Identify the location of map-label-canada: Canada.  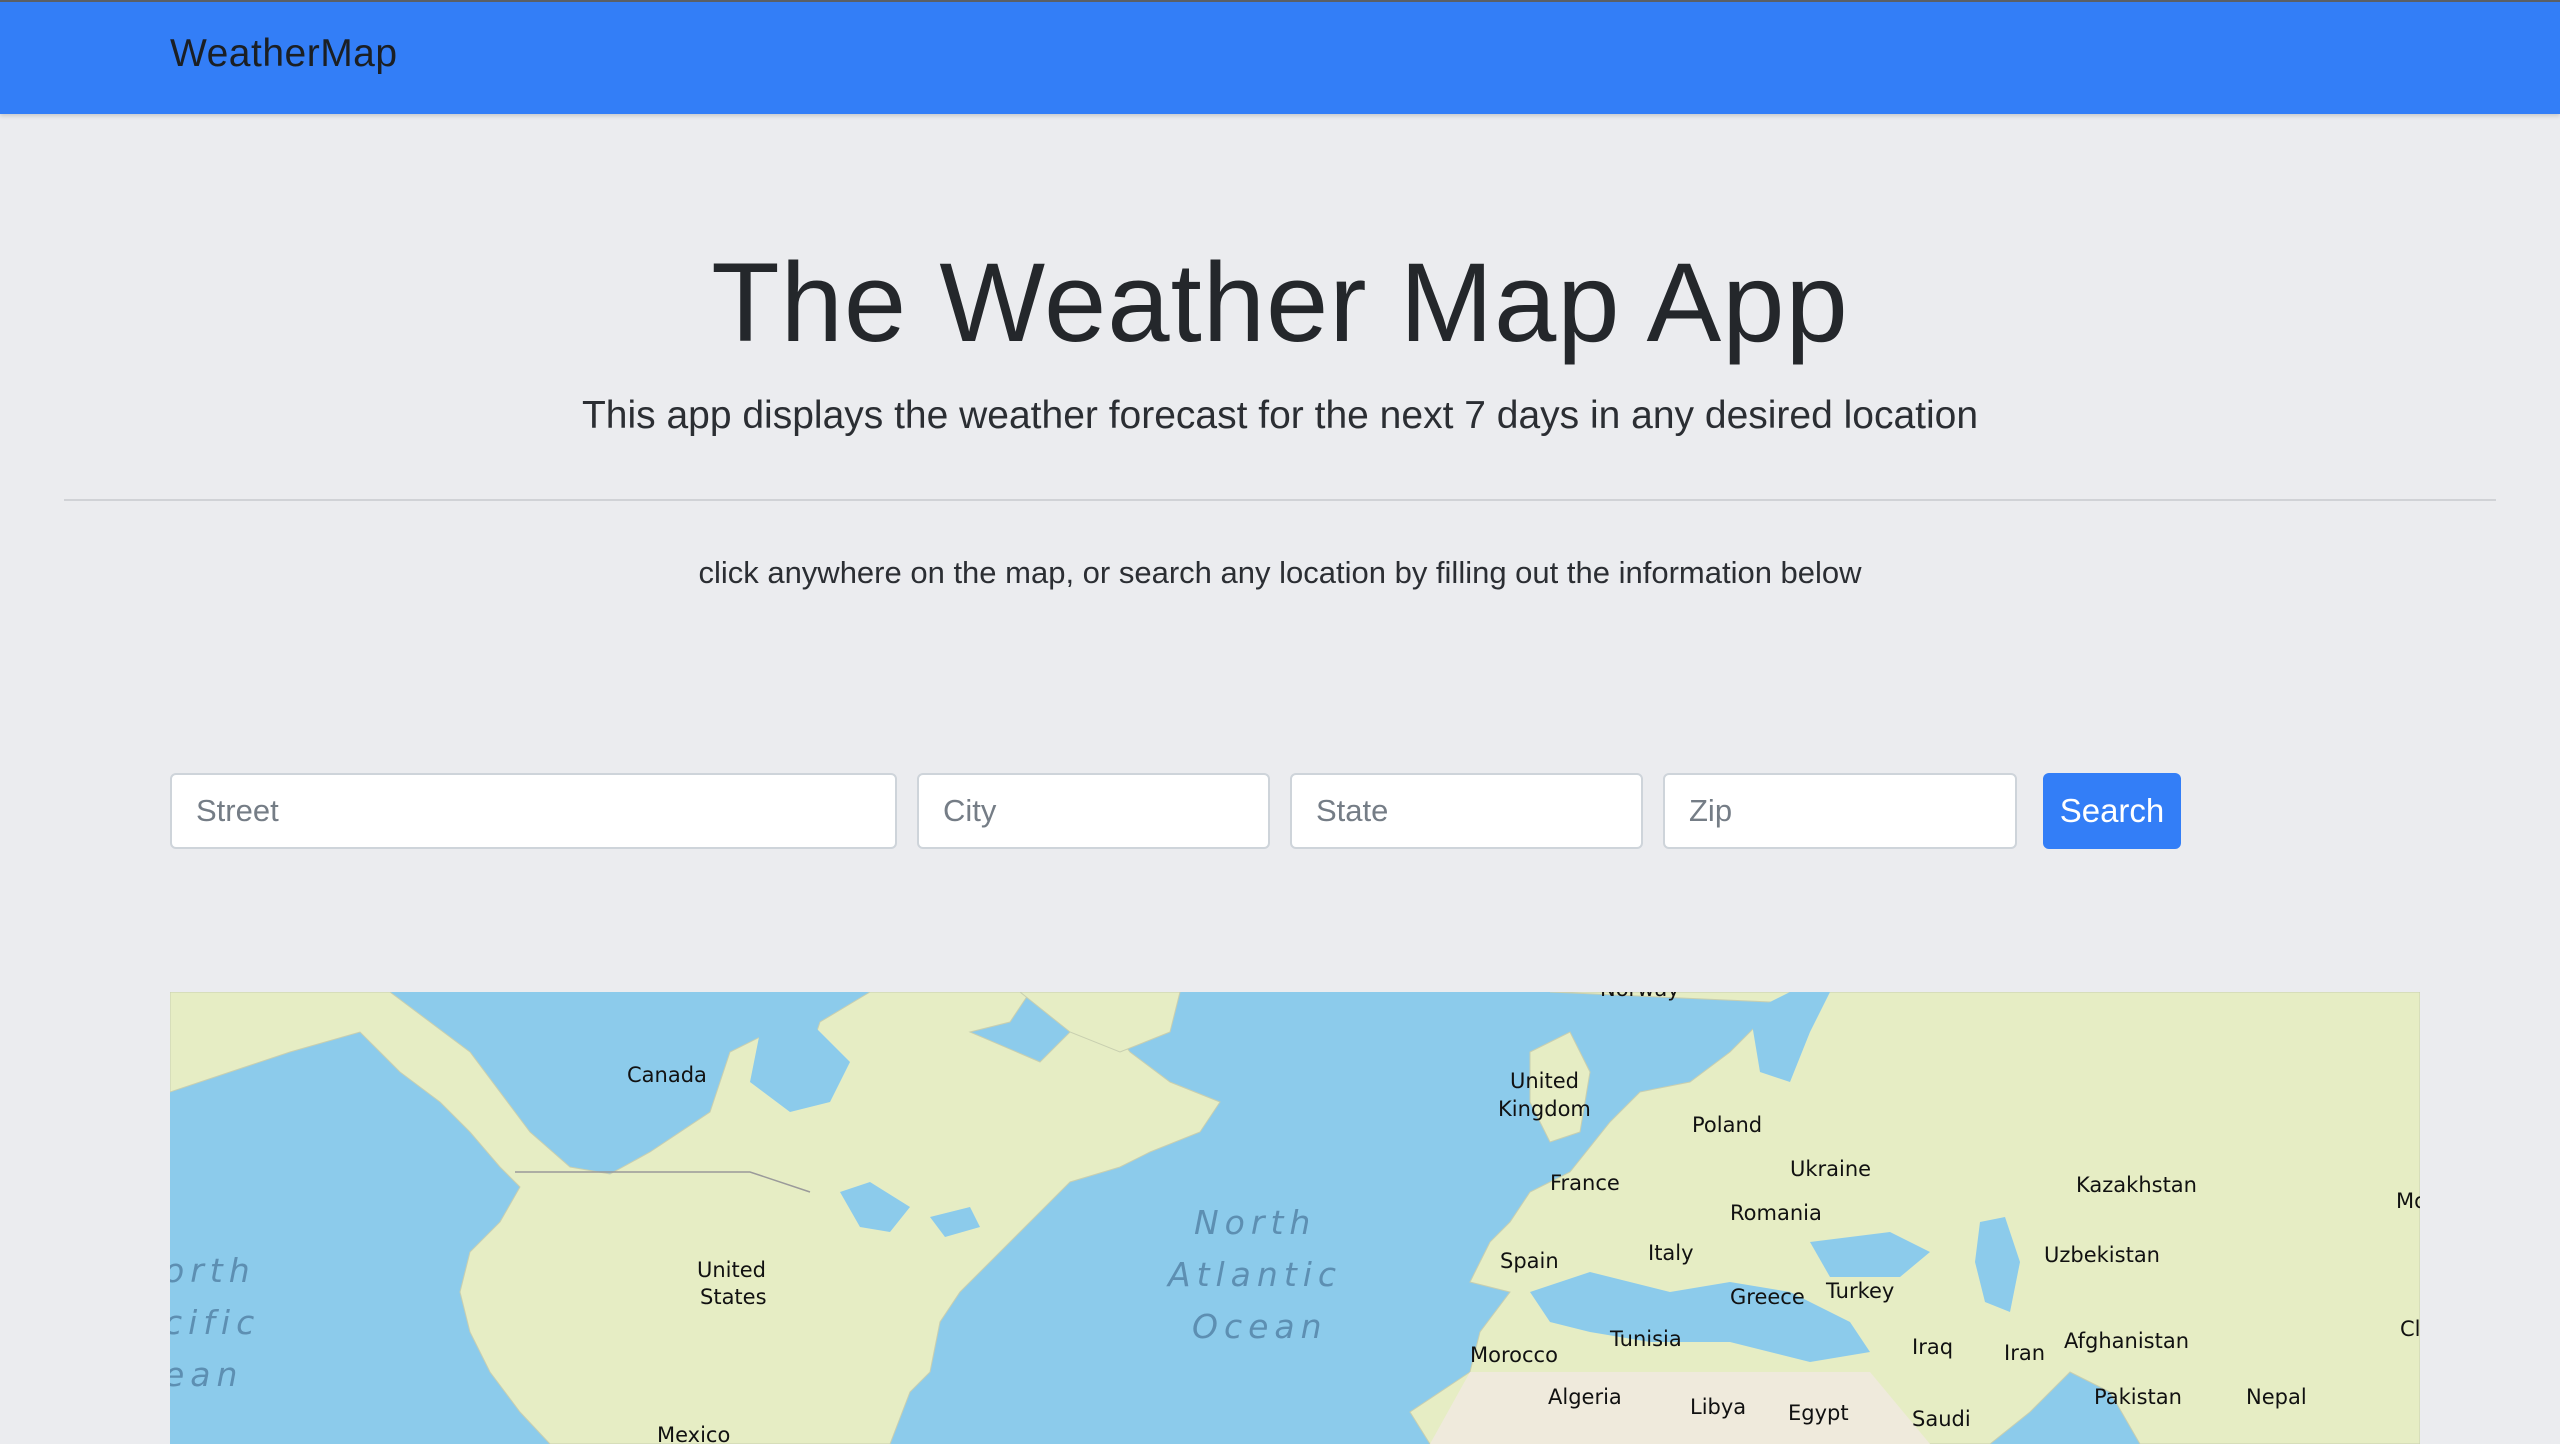
(667, 1075).